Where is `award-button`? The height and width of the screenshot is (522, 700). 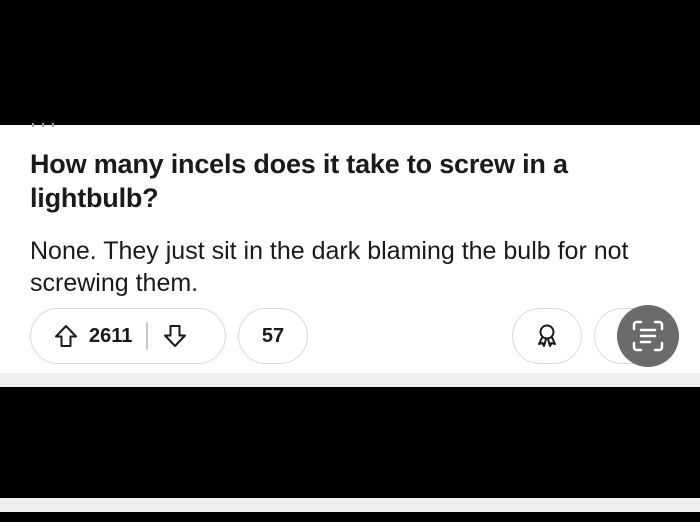 award-button is located at coordinates (547, 336).